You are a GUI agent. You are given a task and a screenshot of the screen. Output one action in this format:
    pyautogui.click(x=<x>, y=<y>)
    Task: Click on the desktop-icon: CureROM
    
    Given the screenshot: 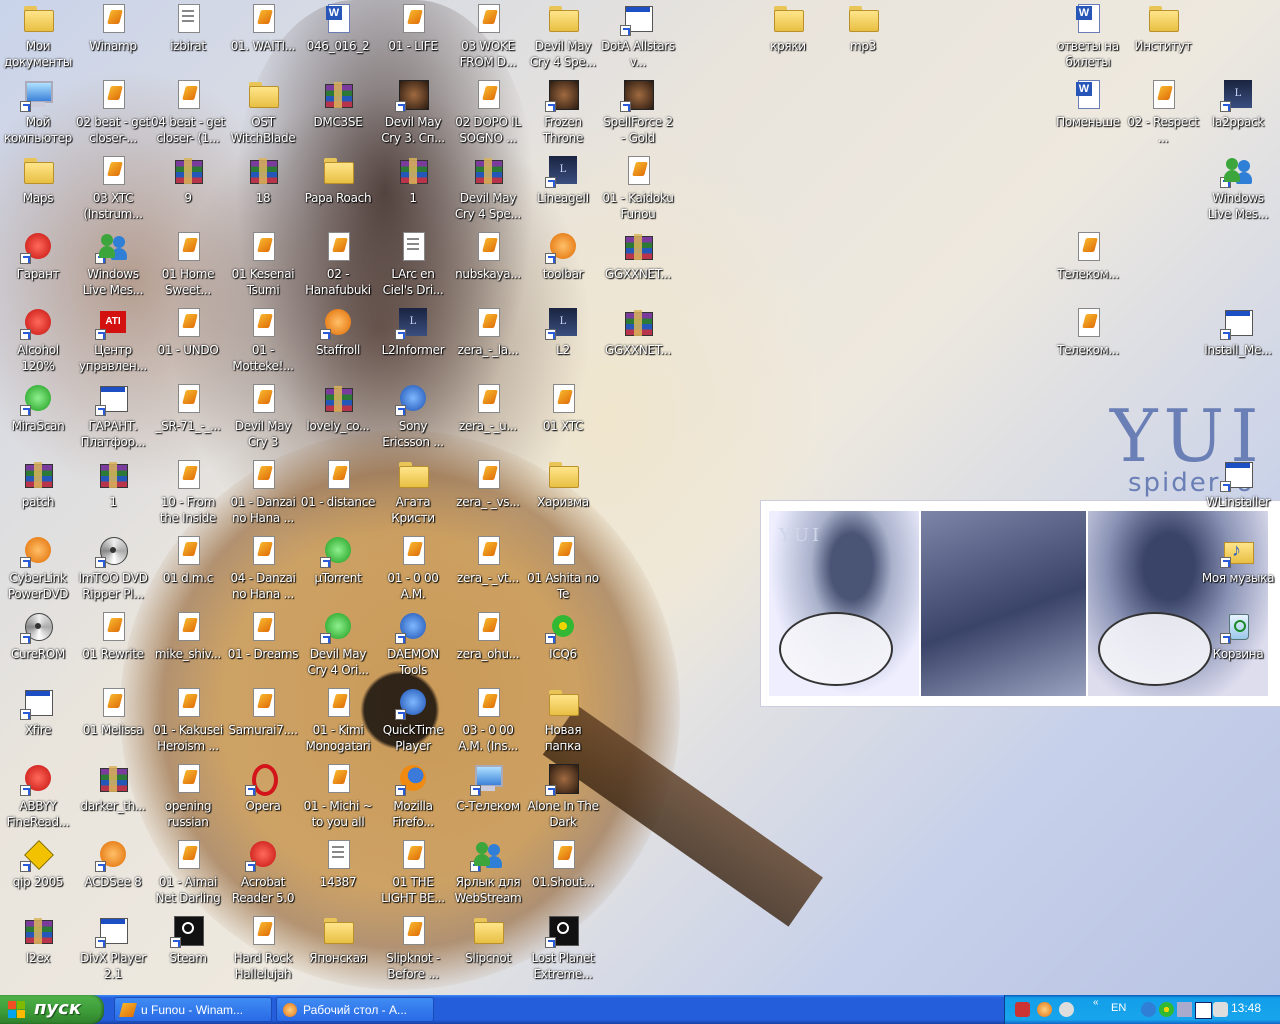 What is the action you would take?
    pyautogui.click(x=38, y=636)
    